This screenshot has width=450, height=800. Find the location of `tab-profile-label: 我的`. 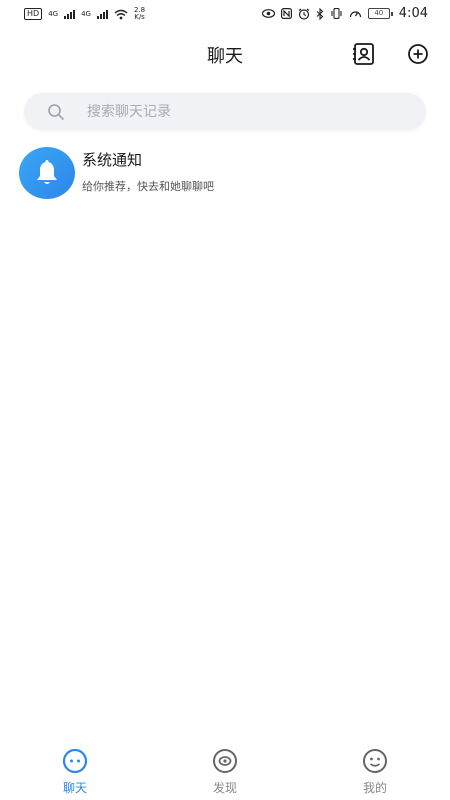

tab-profile-label: 我的 is located at coordinates (374, 788).